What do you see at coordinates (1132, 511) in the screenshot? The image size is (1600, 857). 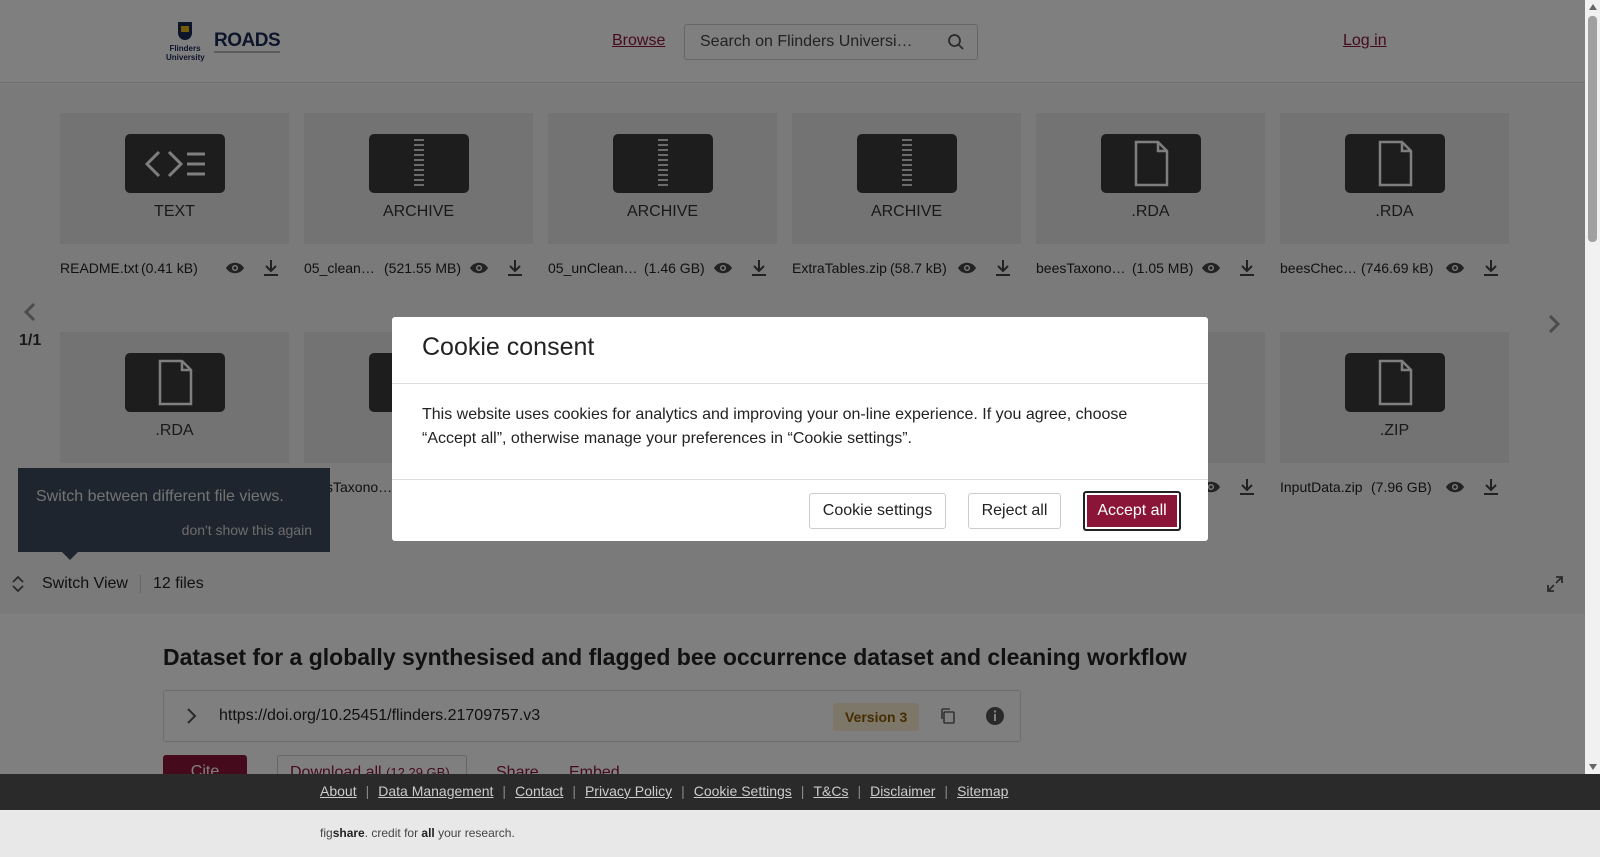 I see `accept-all-button: Accept all` at bounding box center [1132, 511].